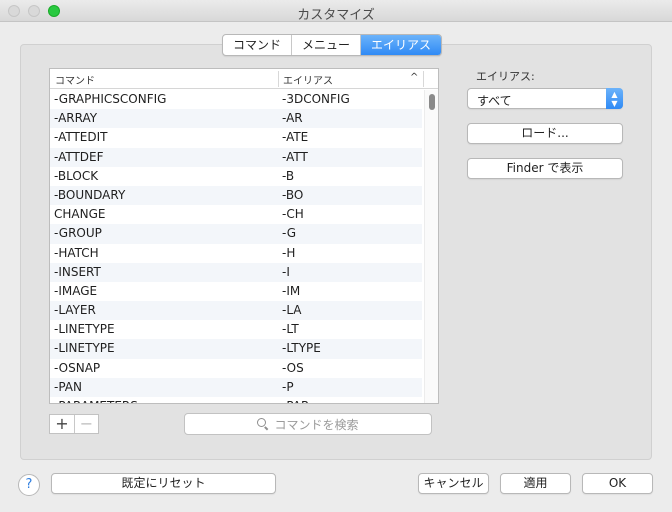  I want to click on alias-cell: -H, so click(289, 252).